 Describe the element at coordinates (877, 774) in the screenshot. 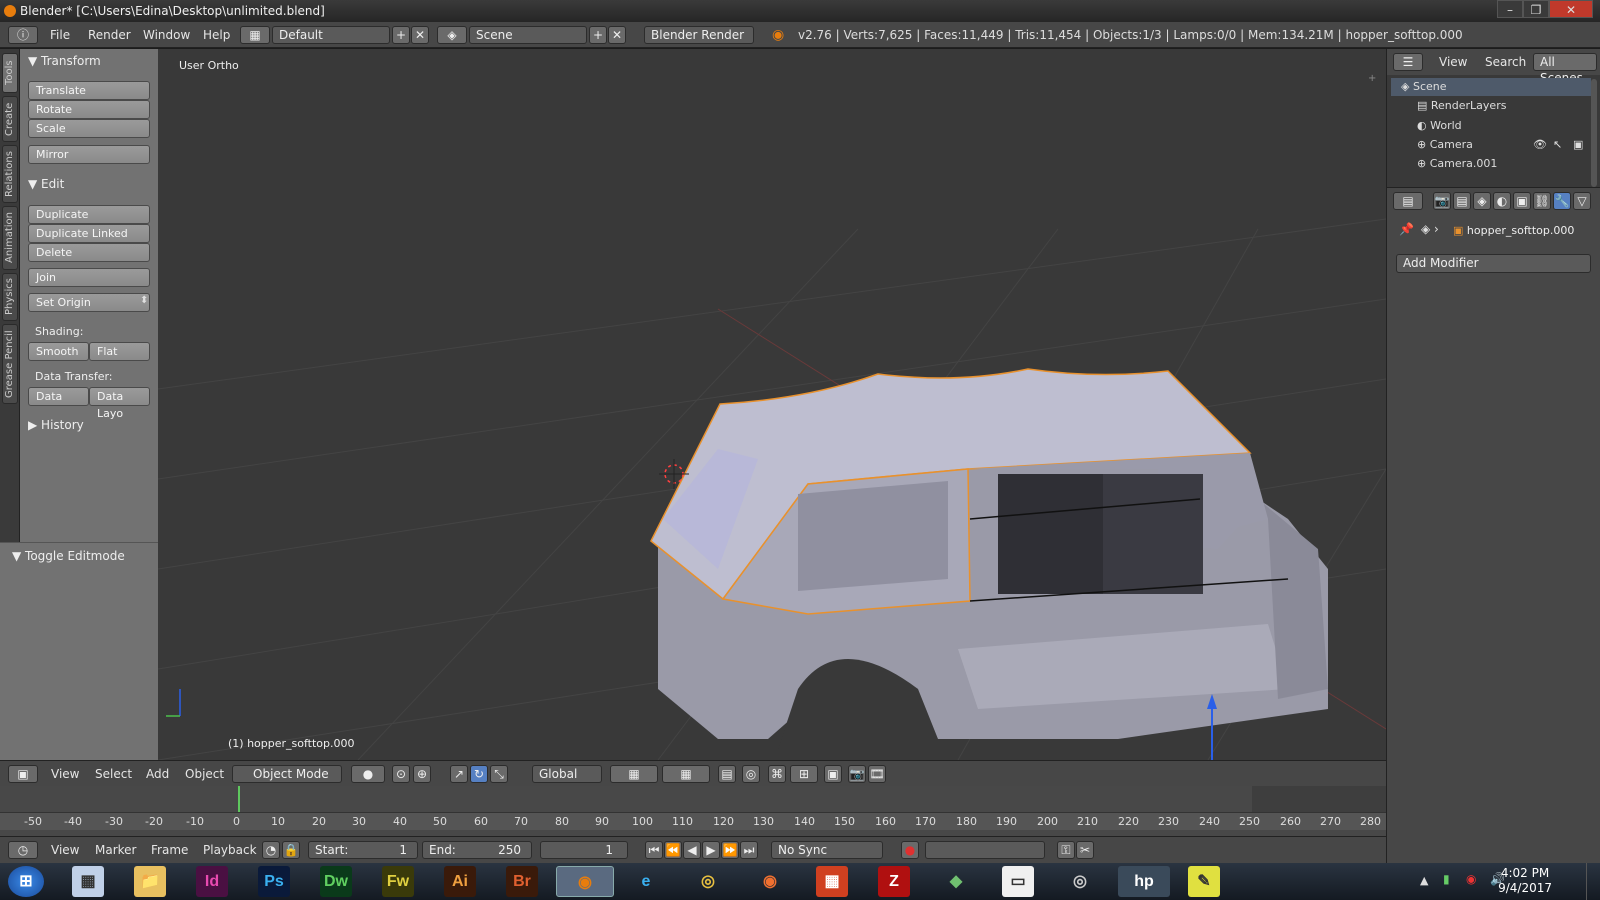

I see `opengl-anim-icon: 🎞` at that location.